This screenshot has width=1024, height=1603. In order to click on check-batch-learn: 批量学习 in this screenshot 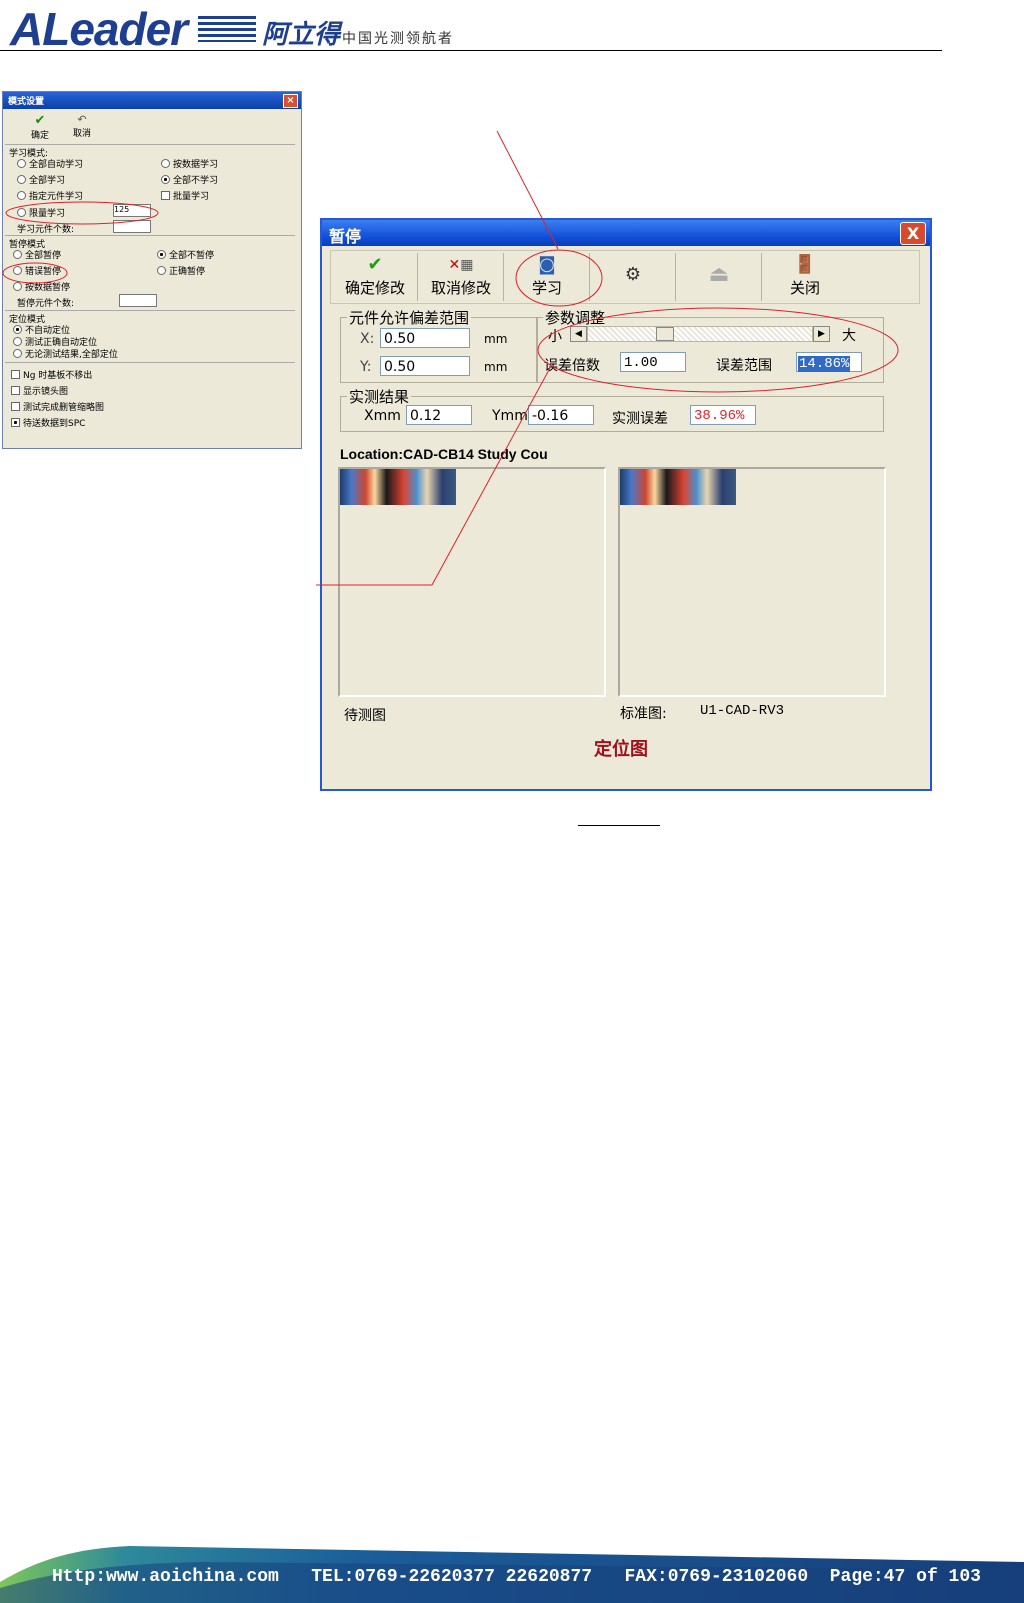, I will do `click(185, 195)`.